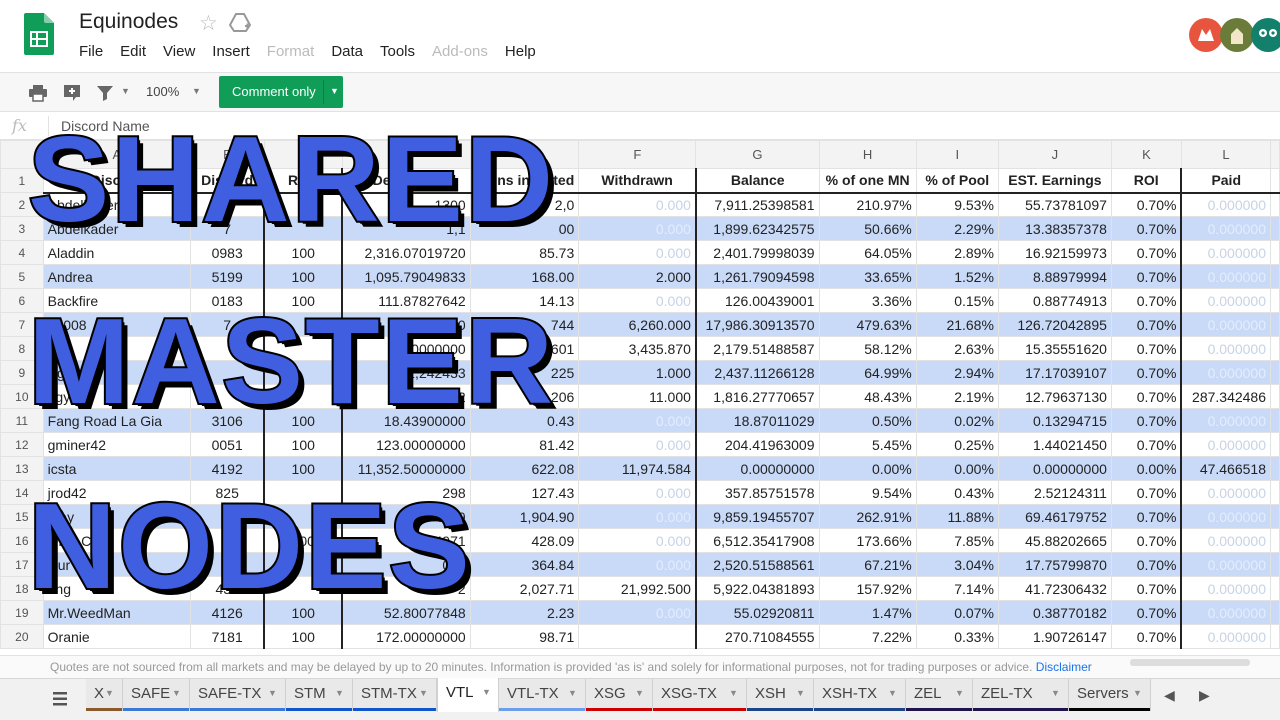  Describe the element at coordinates (860, 695) in the screenshot. I see `sheet-tab-xsh-tx: XSH-TX ▼` at that location.